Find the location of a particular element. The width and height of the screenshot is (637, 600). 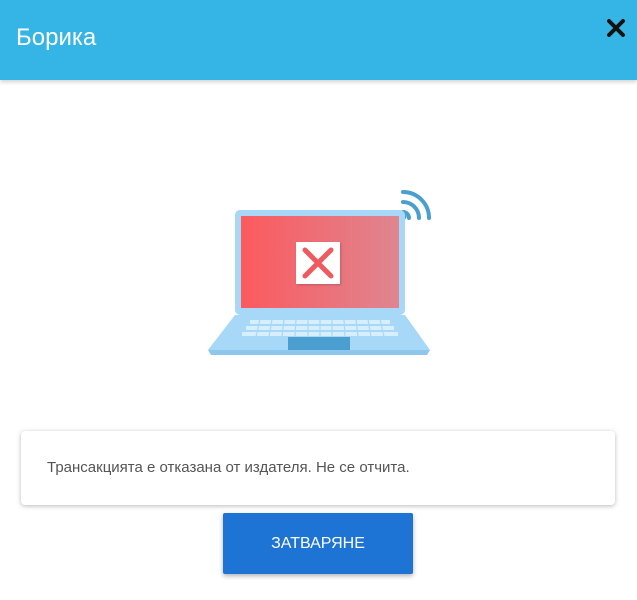

laptop-error-icon is located at coordinates (320, 272).